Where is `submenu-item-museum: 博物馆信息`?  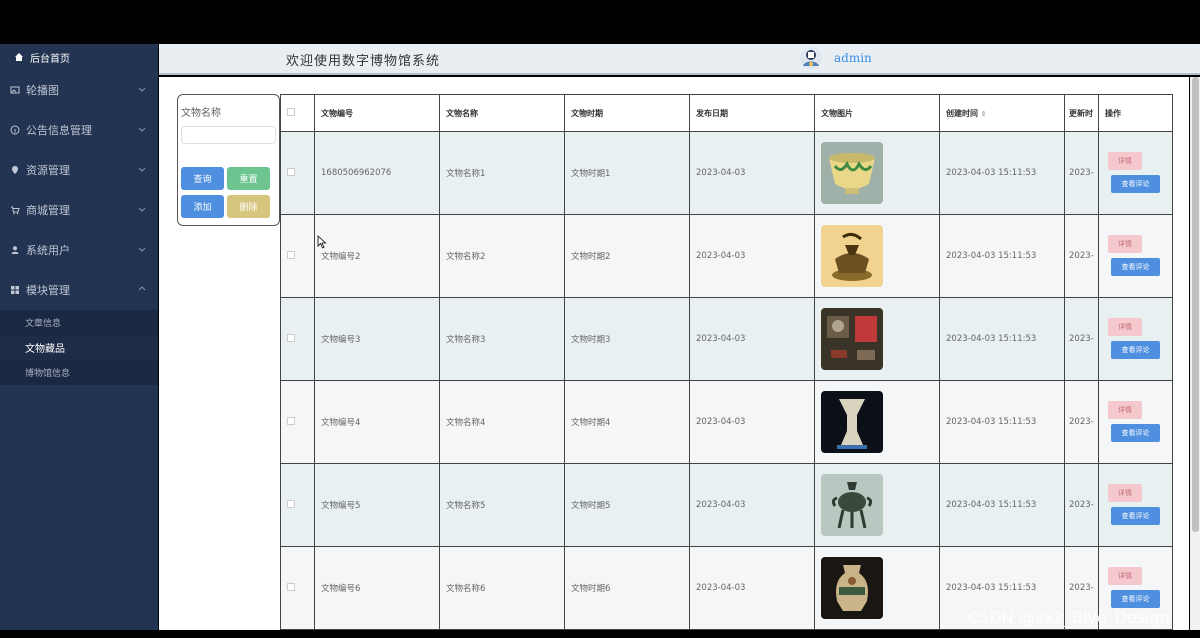 submenu-item-museum: 博物馆信息 is located at coordinates (79, 372).